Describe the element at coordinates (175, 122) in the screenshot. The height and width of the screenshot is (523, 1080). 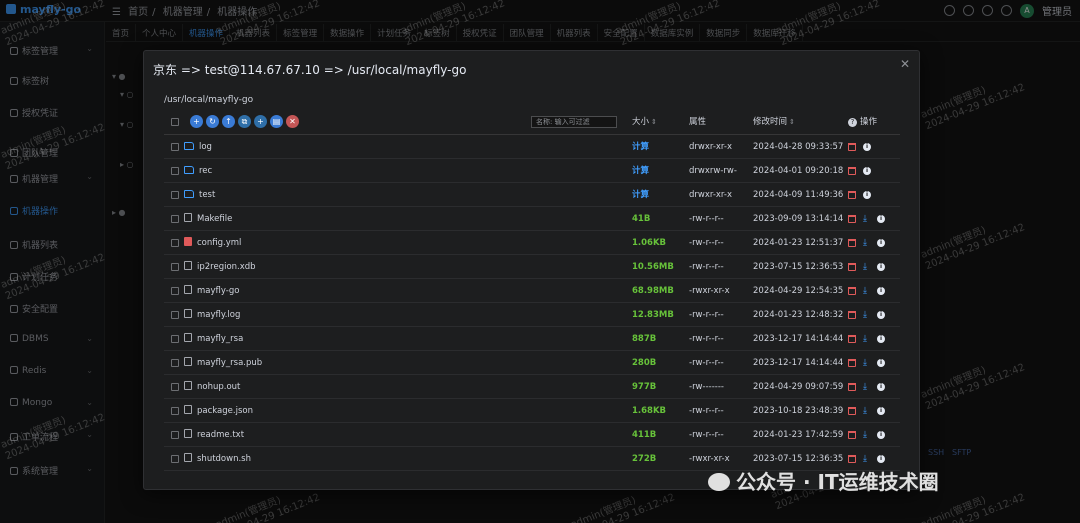
I see `select-all-checkbox` at that location.